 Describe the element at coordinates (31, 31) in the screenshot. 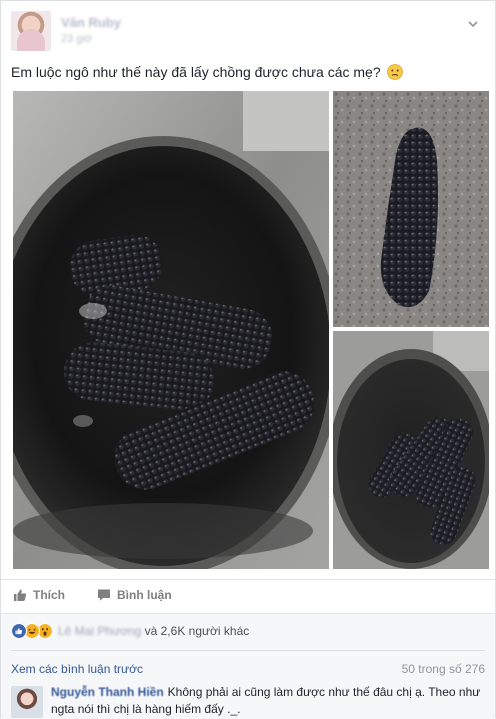

I see `author-avatar` at that location.